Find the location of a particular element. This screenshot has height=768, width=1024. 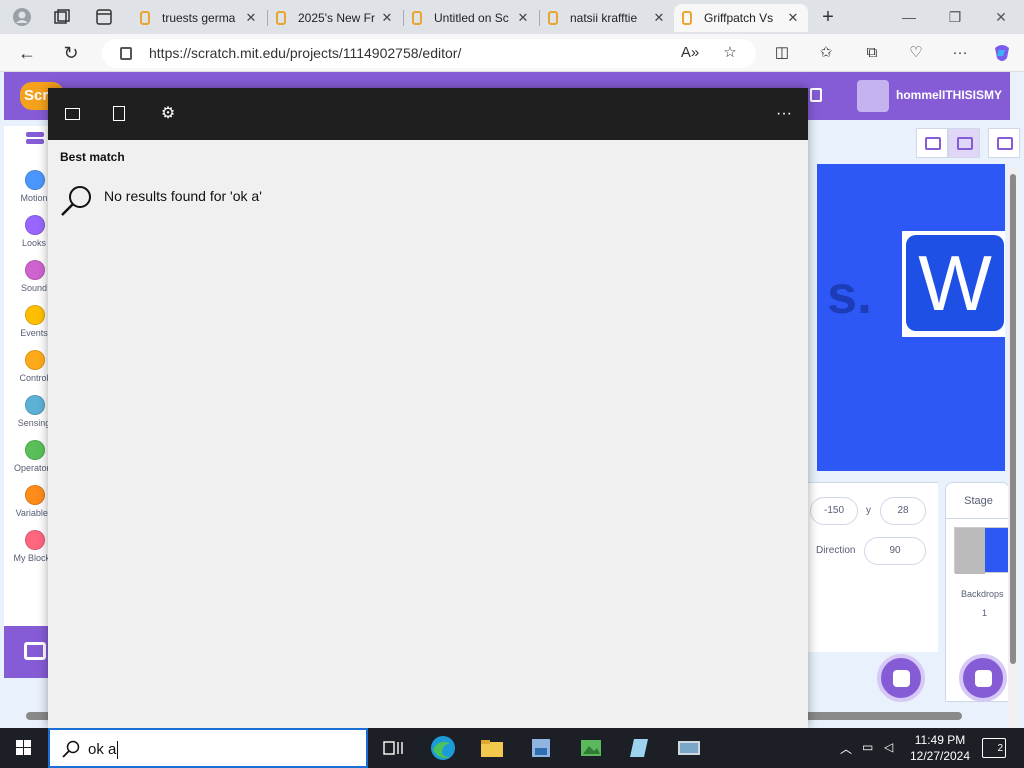

read-aloud-icon: A» is located at coordinates (690, 53).